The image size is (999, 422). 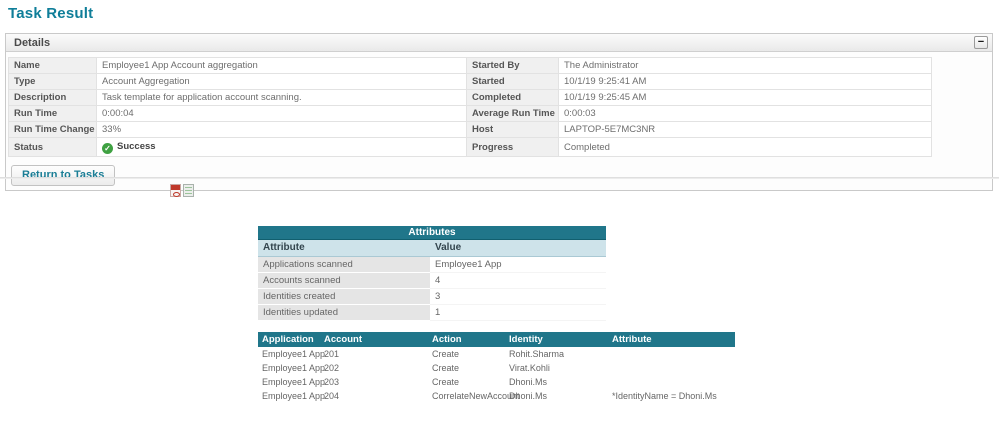 I want to click on detail-label: Started By, so click(x=512, y=65).